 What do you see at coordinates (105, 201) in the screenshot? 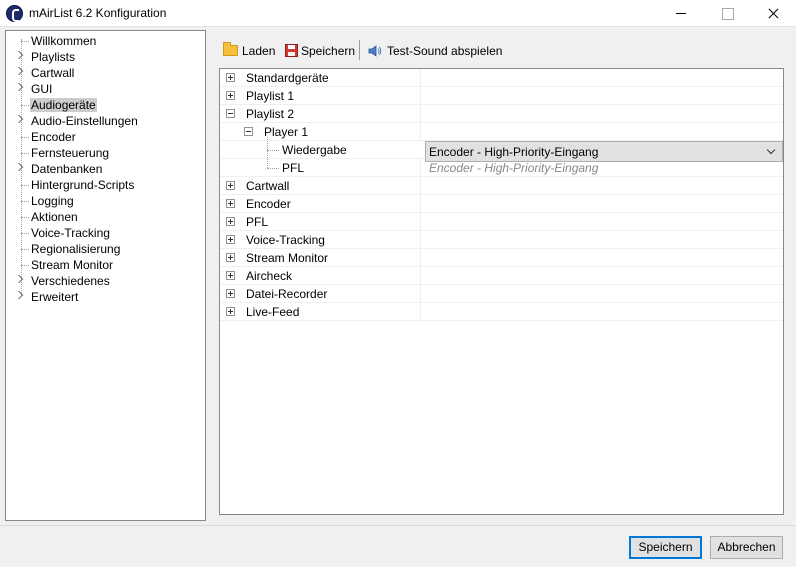
I see `nav-item-logging: Logging` at bounding box center [105, 201].